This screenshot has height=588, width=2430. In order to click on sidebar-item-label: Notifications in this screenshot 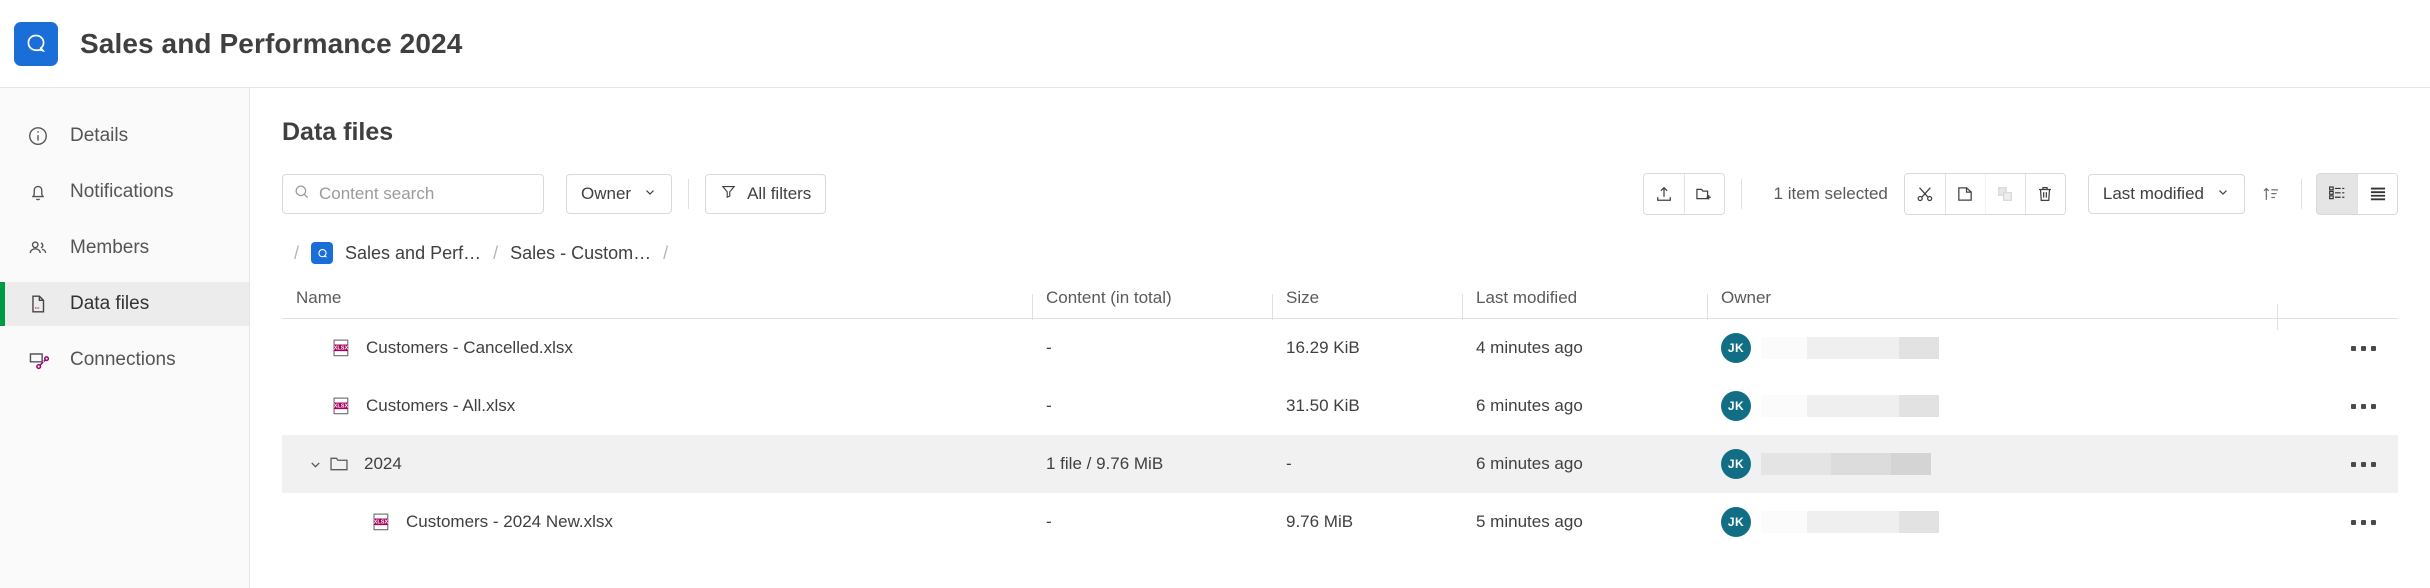, I will do `click(122, 191)`.